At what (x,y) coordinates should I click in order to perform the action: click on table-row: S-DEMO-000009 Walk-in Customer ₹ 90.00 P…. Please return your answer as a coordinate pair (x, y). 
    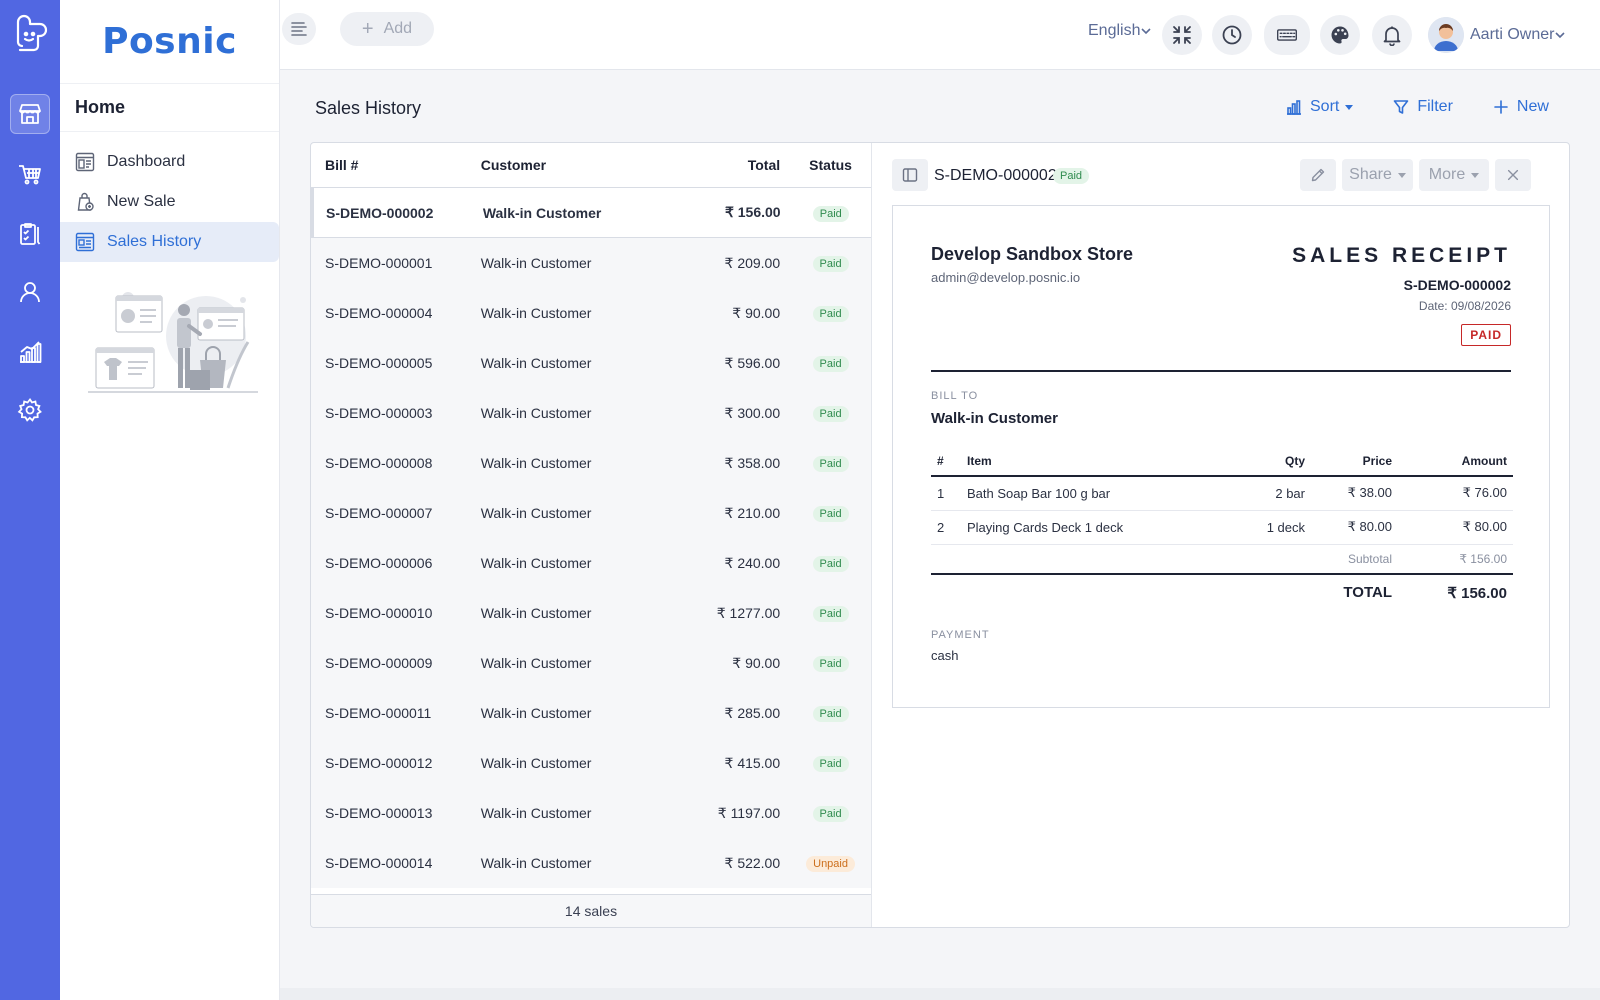
    Looking at the image, I should click on (591, 663).